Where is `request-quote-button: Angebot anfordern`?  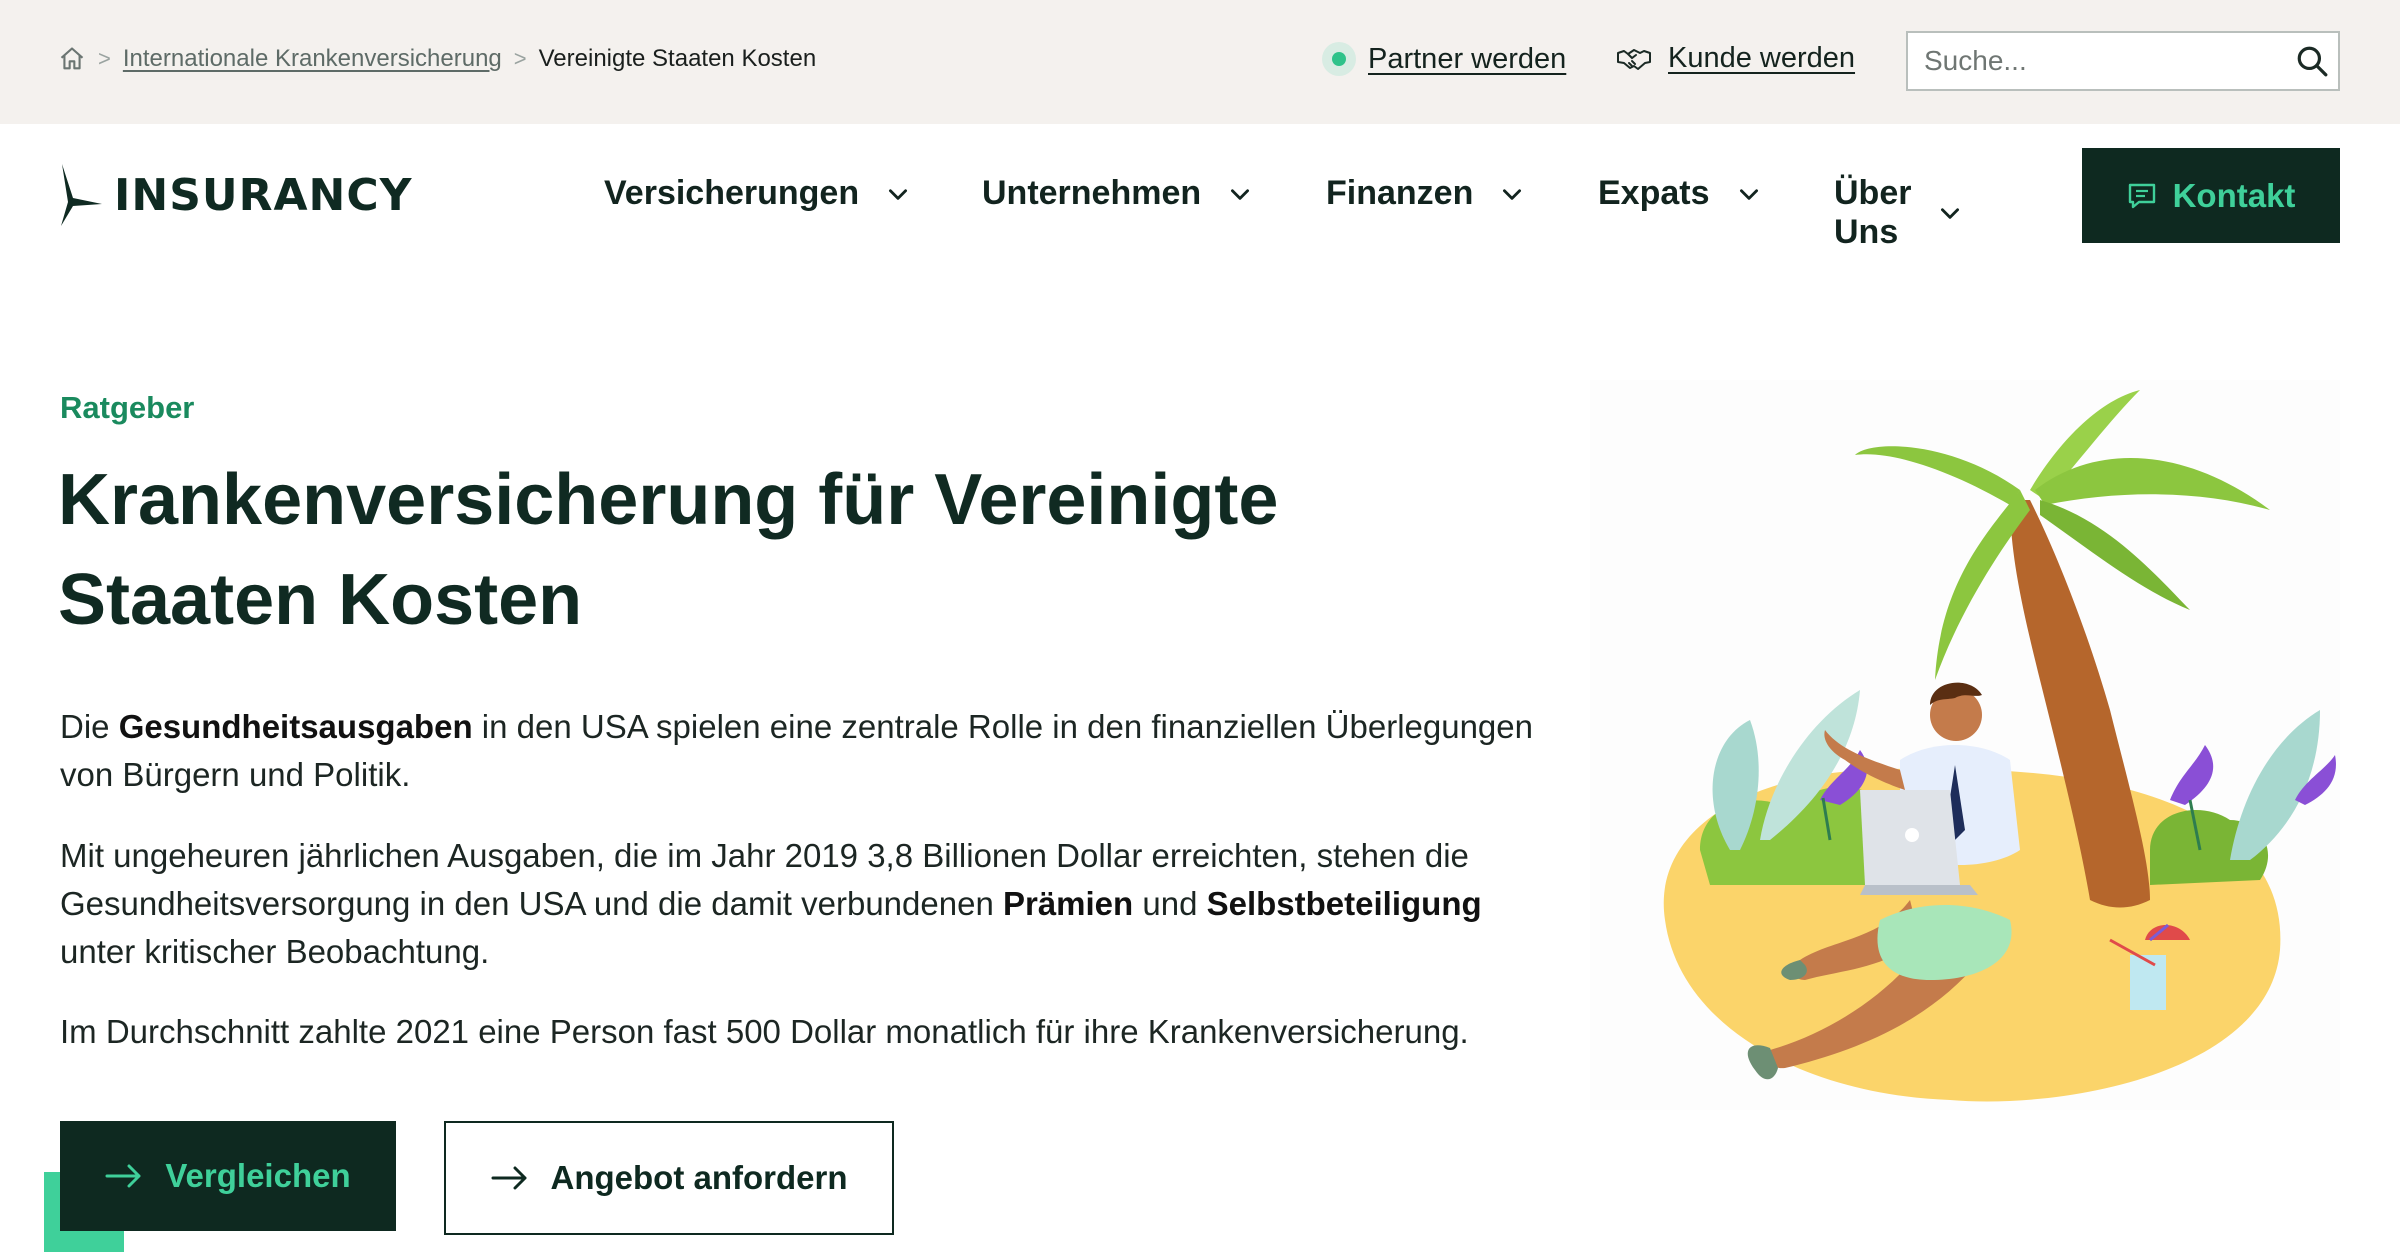
request-quote-button: Angebot anfordern is located at coordinates (669, 1178).